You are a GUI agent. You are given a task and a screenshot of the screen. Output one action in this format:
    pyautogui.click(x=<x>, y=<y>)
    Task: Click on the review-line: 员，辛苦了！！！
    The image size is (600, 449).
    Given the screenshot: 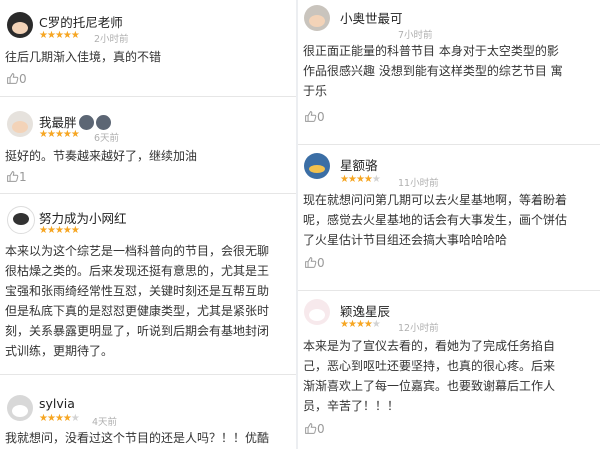 What is the action you would take?
    pyautogui.click(x=351, y=406)
    